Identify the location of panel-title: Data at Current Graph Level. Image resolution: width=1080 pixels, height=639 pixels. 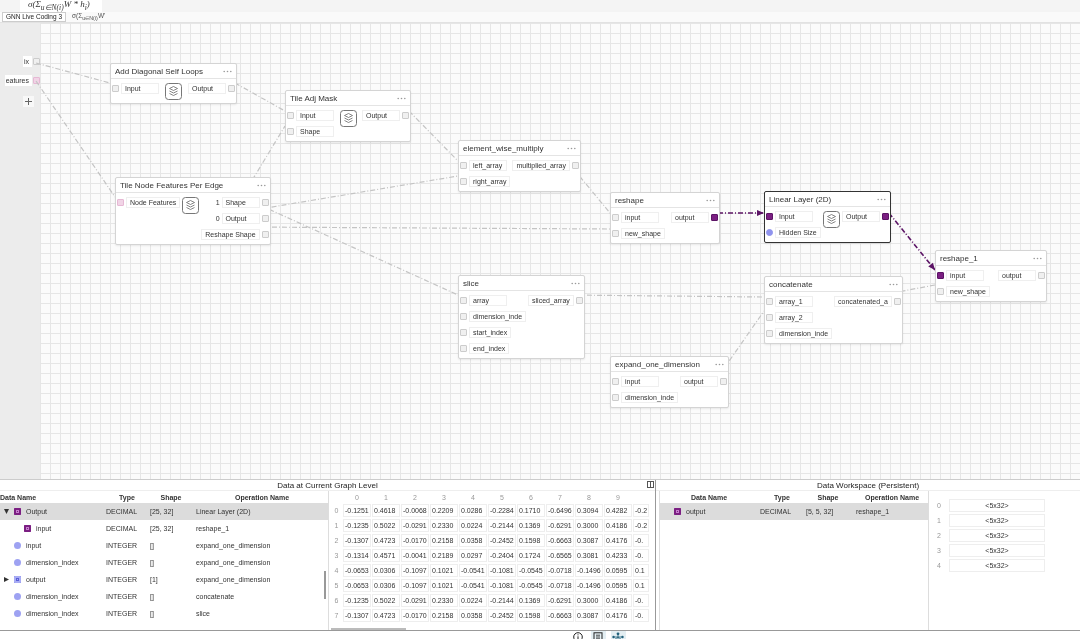
(327, 485).